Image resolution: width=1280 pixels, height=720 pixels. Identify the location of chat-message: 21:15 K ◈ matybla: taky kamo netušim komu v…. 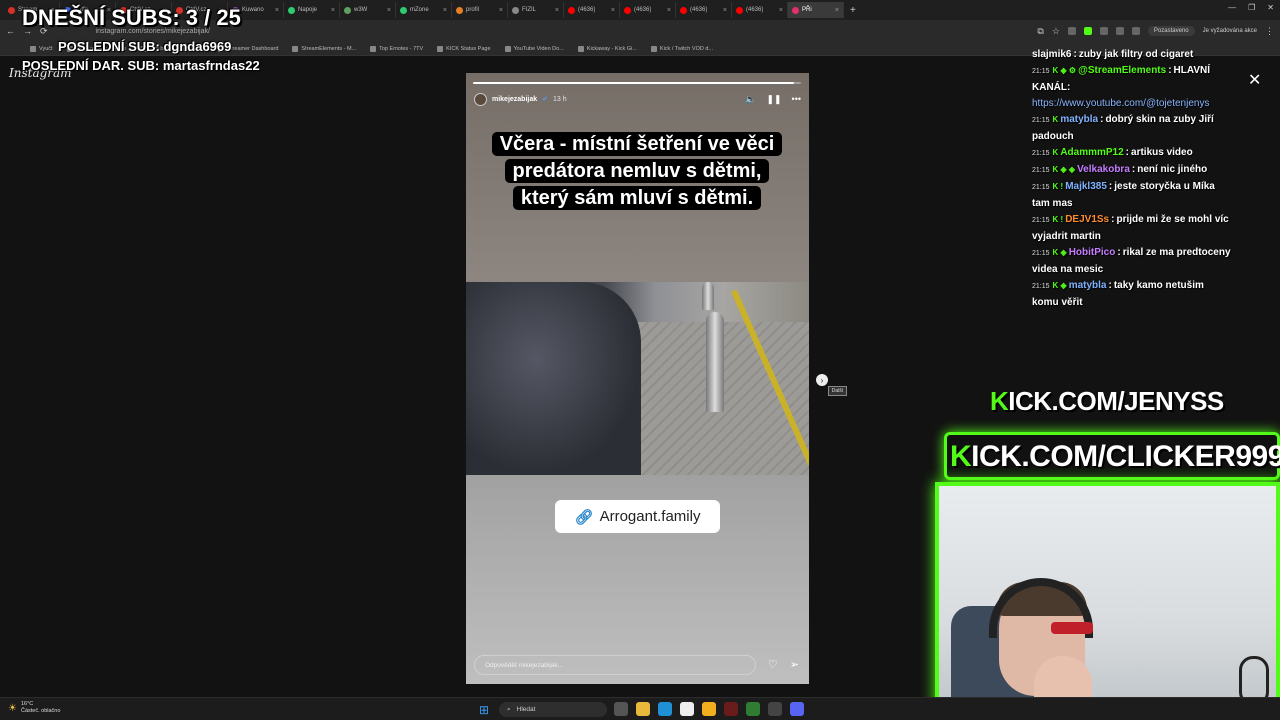
(1132, 294).